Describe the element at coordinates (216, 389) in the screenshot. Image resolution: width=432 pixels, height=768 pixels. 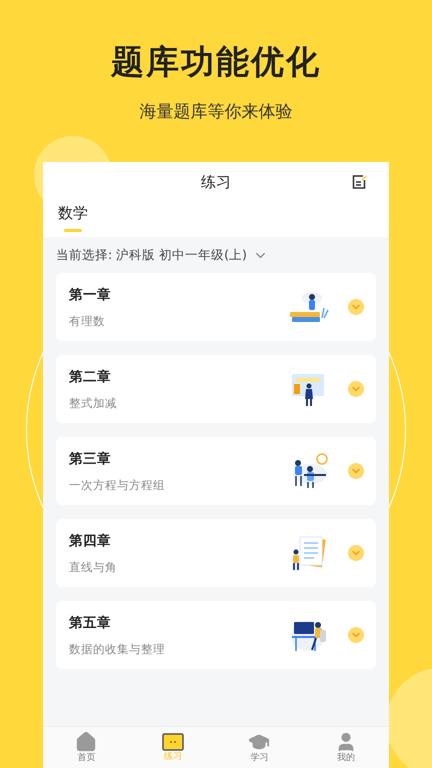
I see `chapter-card: 第二章 整式加减` at that location.